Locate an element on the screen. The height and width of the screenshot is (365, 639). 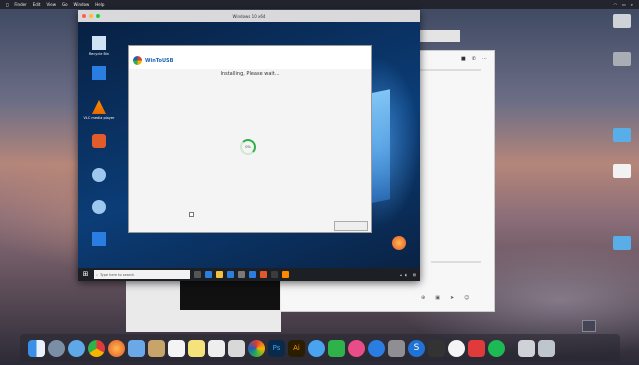
firefox-icon is located at coordinates (116, 348).